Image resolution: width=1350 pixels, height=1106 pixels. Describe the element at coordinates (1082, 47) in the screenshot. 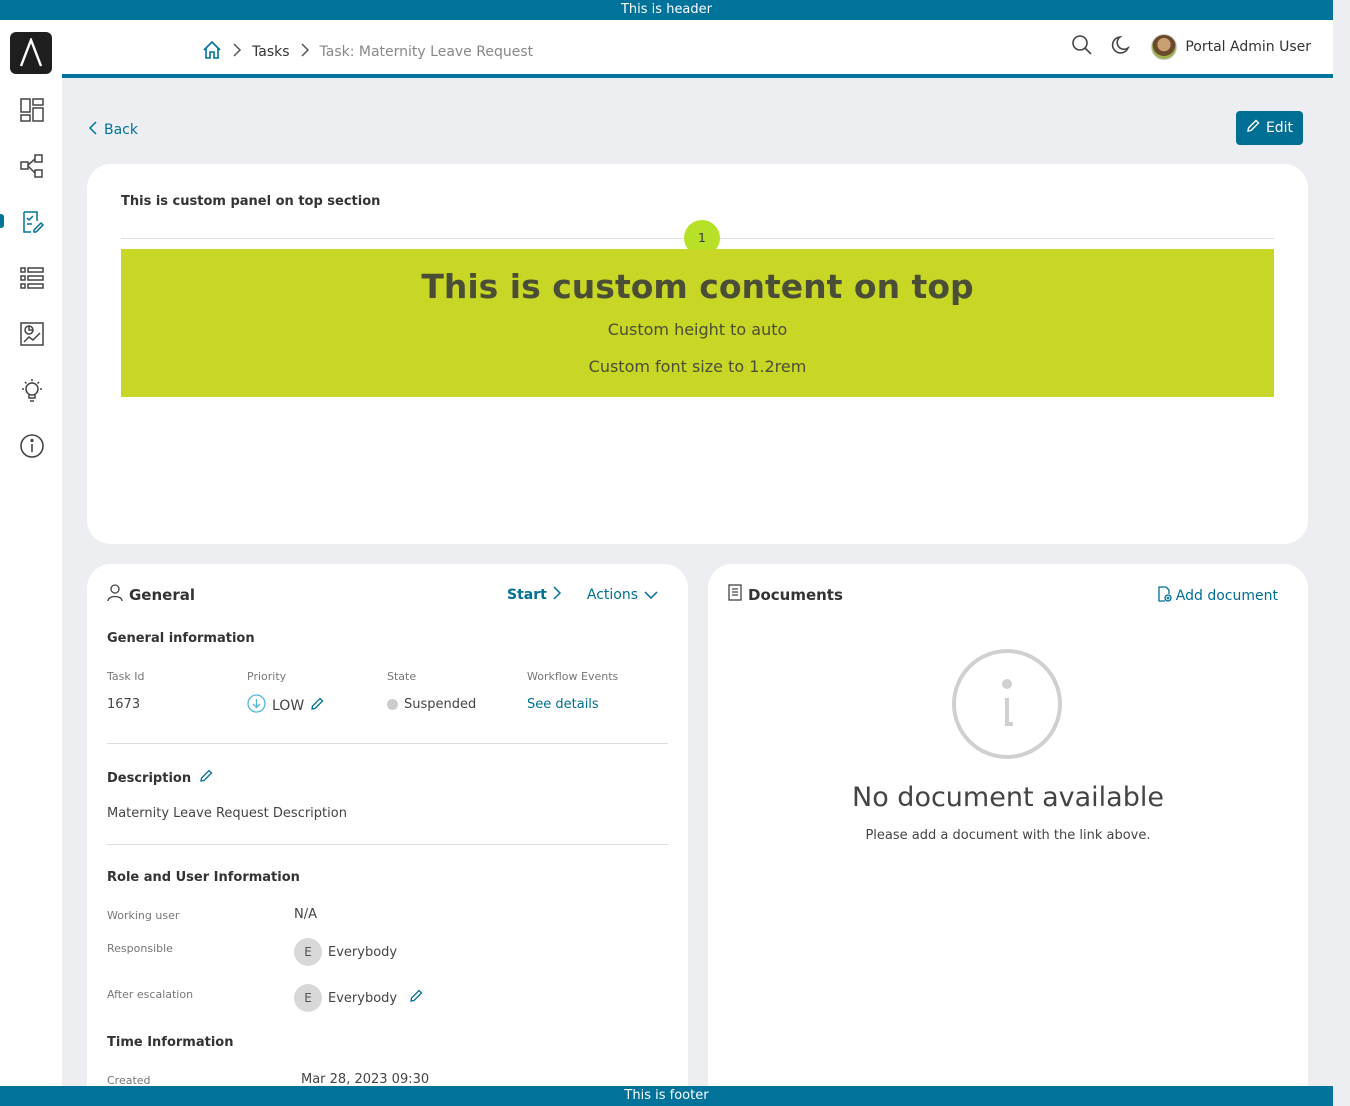

I see `search-icon` at that location.